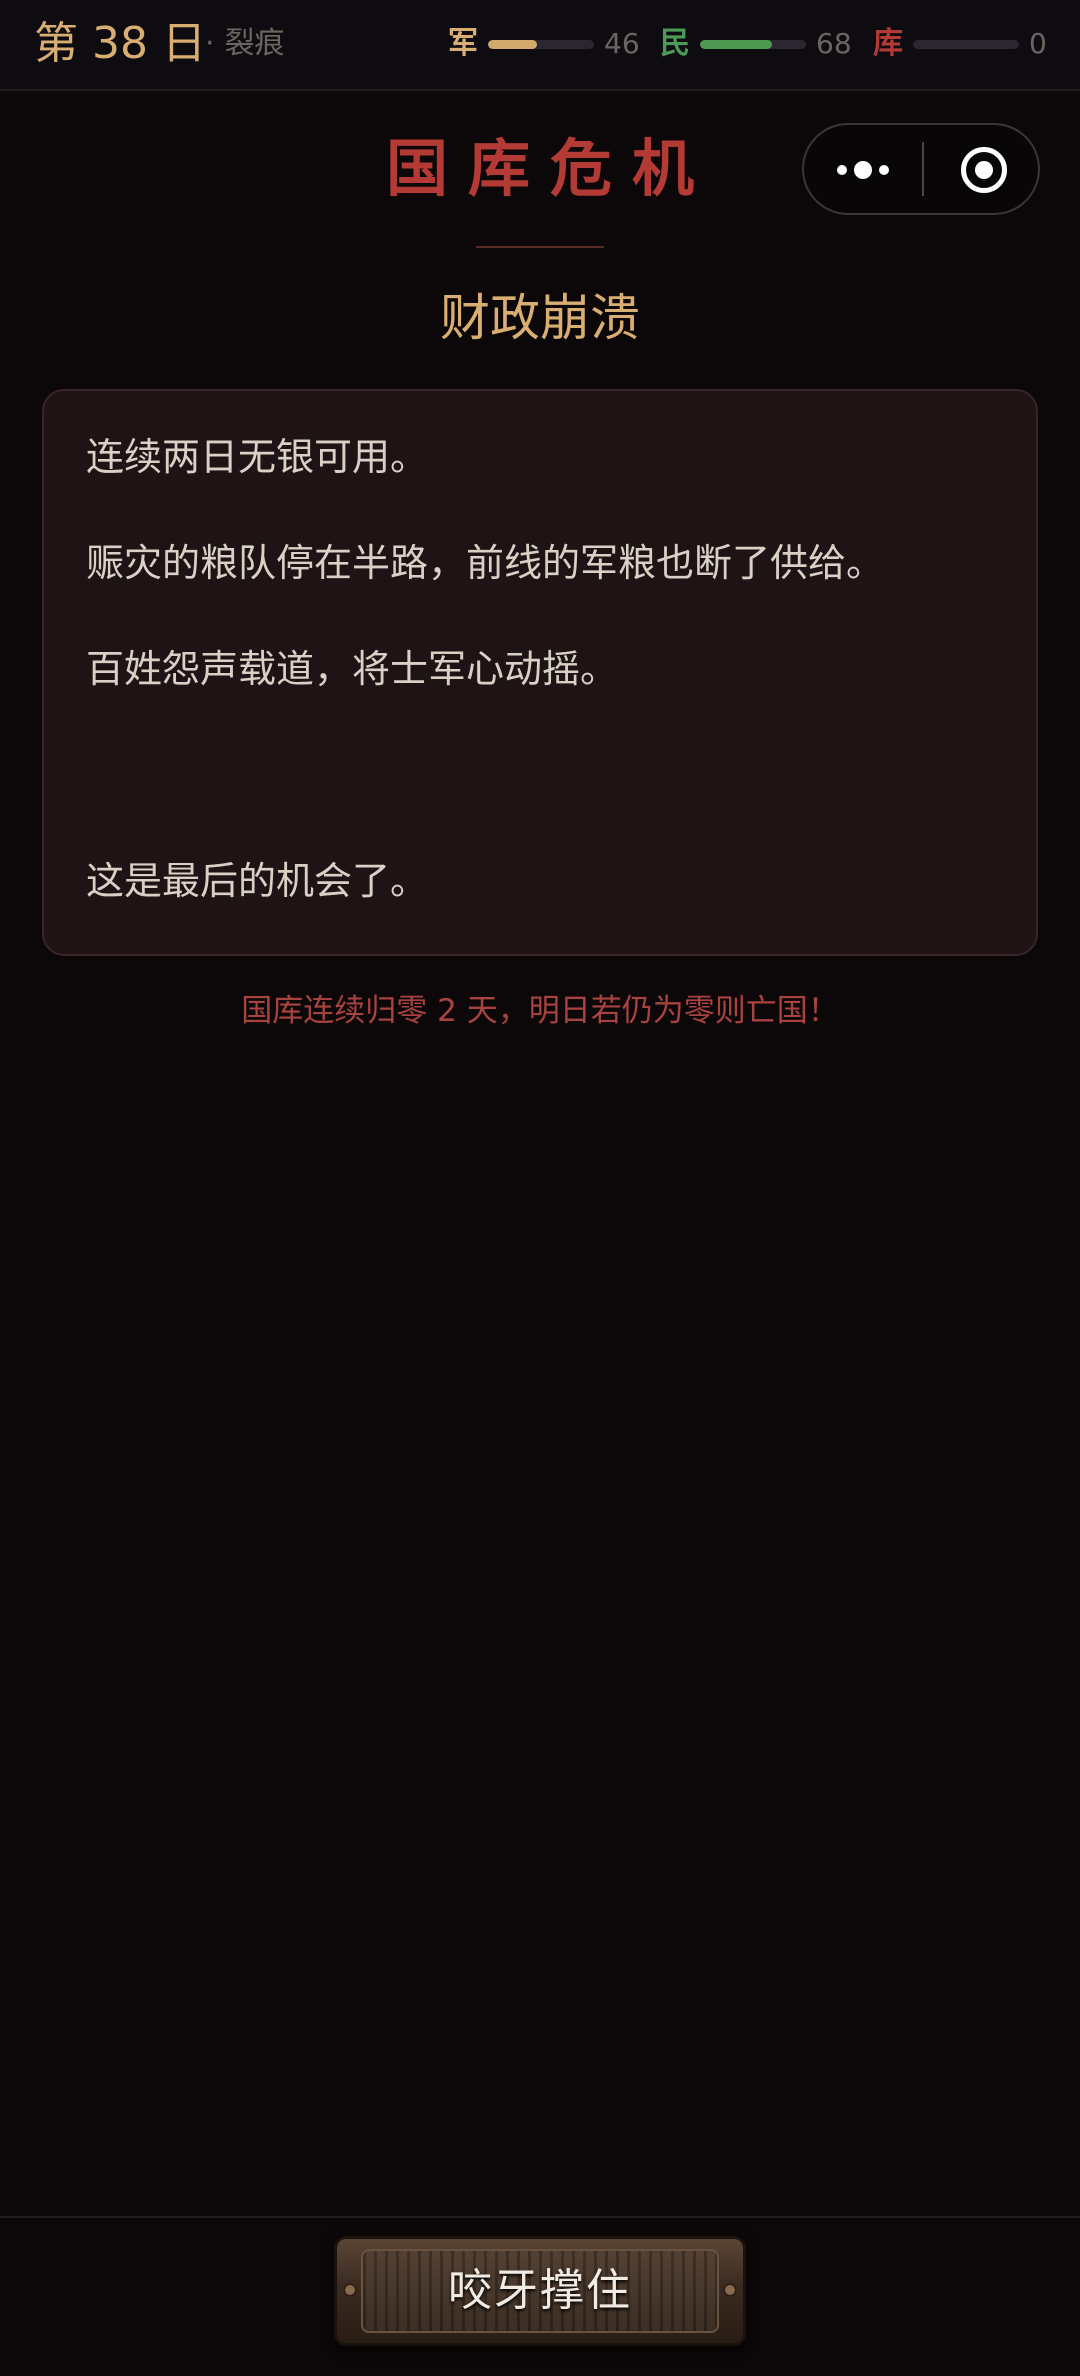 The image size is (1080, 2376). I want to click on stat-treasury-value: 0, so click(1038, 43).